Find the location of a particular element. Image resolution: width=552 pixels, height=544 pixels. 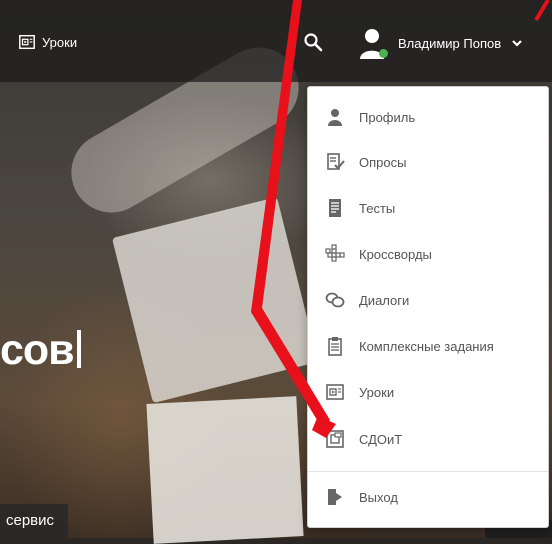

menu-item-label: Тесты is located at coordinates (377, 208).